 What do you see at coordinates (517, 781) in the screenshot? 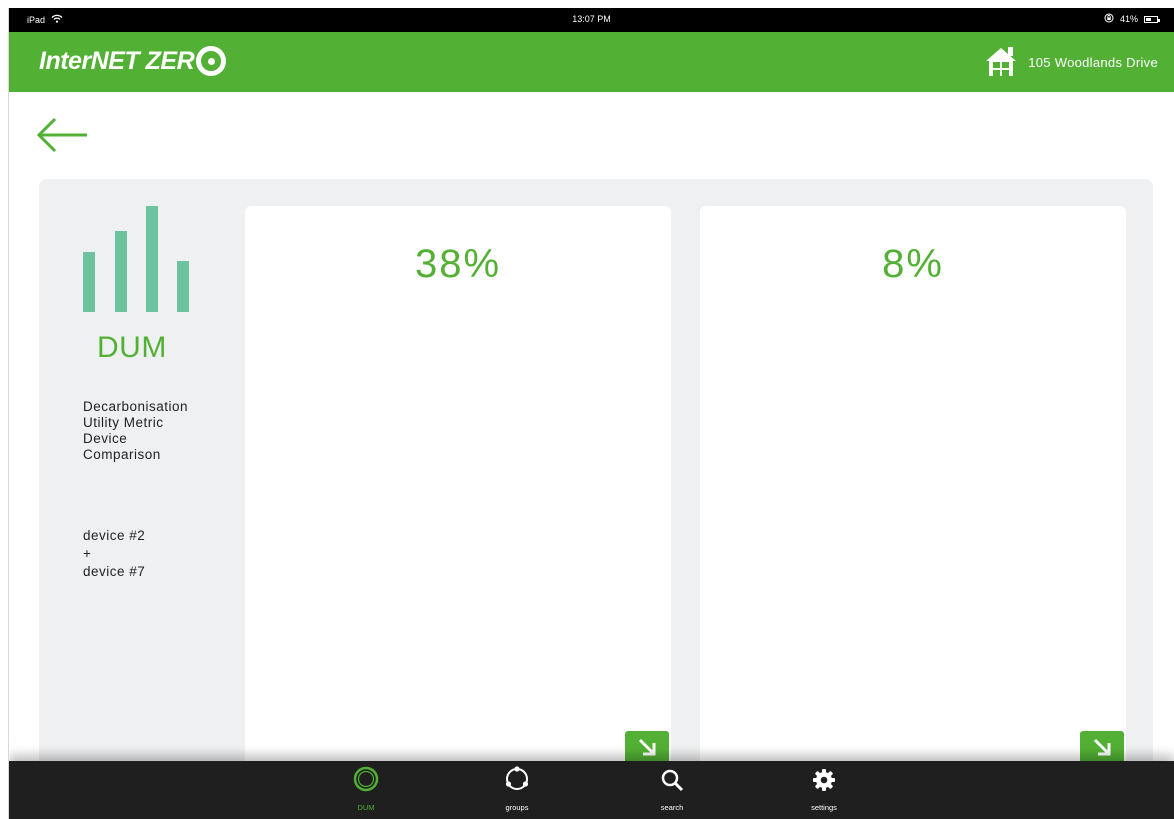
I see `groups-icon` at bounding box center [517, 781].